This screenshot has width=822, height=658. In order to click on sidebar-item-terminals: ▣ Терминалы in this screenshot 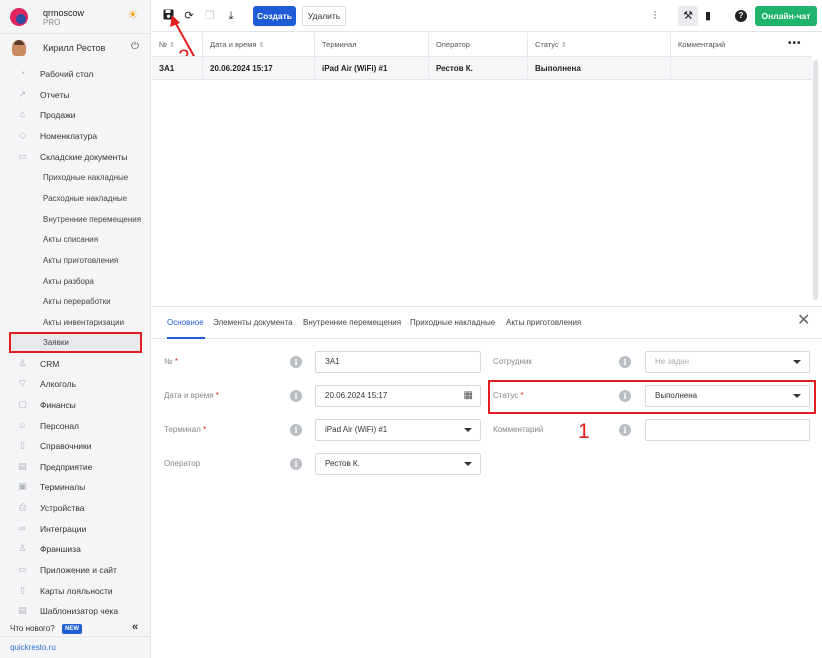, I will do `click(75, 487)`.